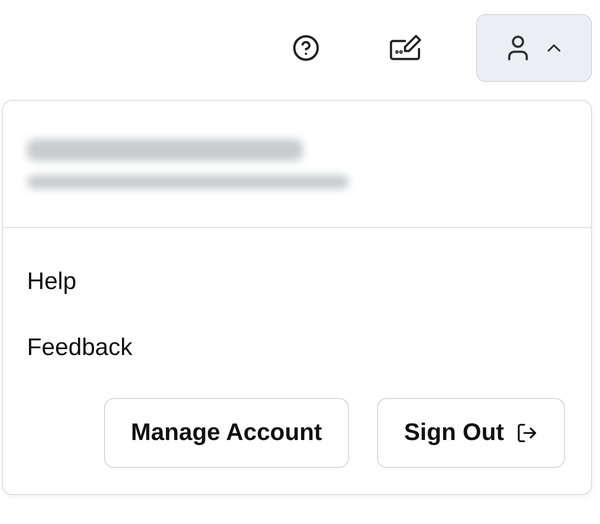 This screenshot has height=524, width=600. I want to click on menu-item: Feedback, so click(309, 348).